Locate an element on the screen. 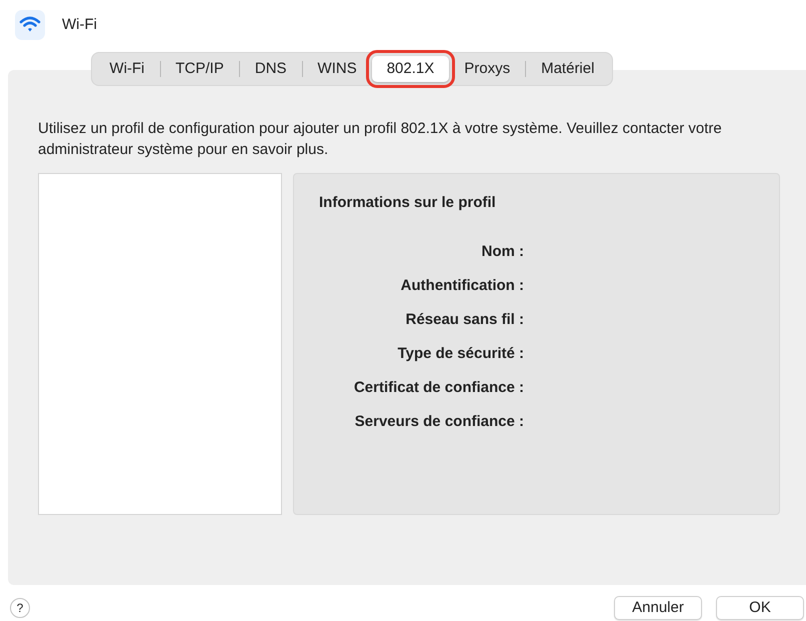  tab: DNS is located at coordinates (271, 69).